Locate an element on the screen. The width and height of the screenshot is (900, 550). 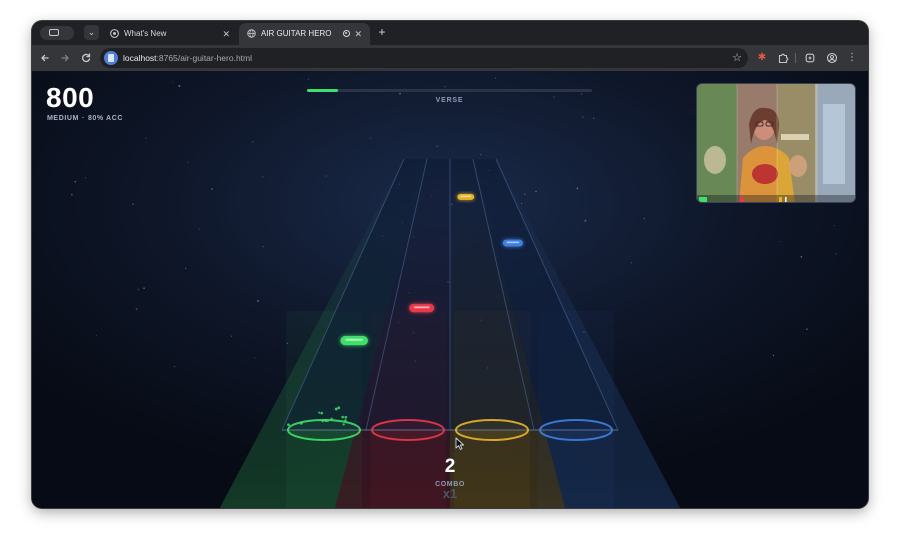
tab-search-icon is located at coordinates (54, 32).